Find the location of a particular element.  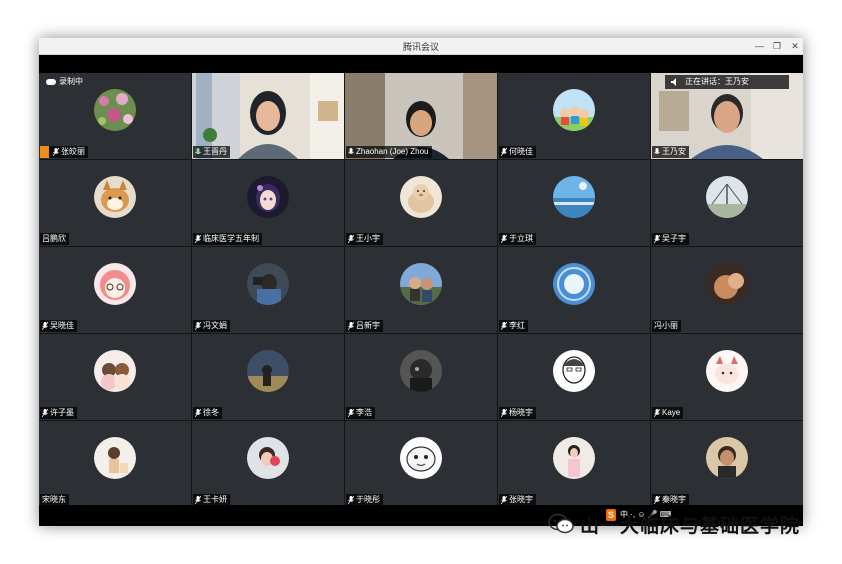

participant-name-label: Zhaohan (Joe) Zhou is located at coordinates (389, 152).